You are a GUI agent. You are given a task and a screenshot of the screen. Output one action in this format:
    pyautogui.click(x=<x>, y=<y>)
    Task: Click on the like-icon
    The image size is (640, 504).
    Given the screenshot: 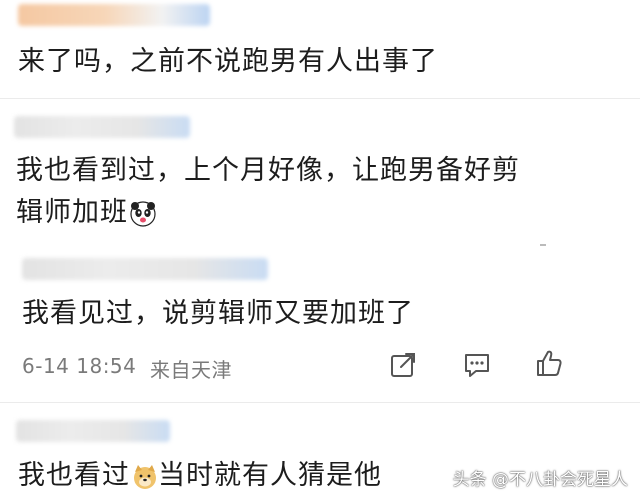 What is the action you would take?
    pyautogui.click(x=549, y=363)
    